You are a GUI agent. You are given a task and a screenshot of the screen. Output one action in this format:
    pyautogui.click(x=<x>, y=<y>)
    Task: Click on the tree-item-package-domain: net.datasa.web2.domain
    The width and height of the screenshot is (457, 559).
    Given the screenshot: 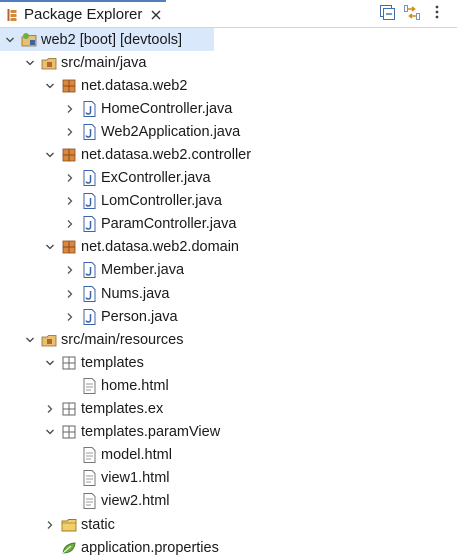 What is the action you would take?
    pyautogui.click(x=228, y=247)
    